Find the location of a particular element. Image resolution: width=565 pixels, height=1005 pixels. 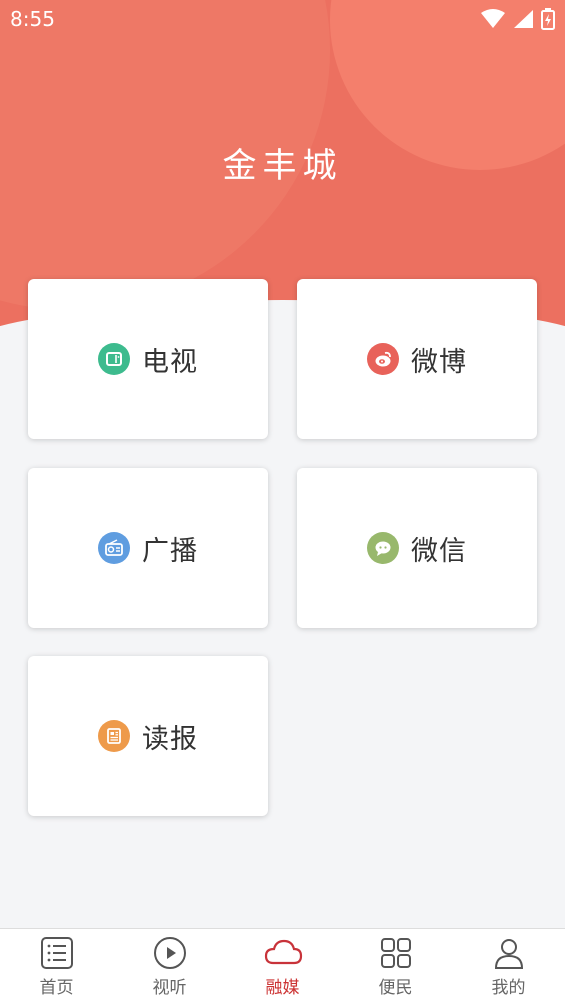

card-wechat: 微信 is located at coordinates (417, 548).